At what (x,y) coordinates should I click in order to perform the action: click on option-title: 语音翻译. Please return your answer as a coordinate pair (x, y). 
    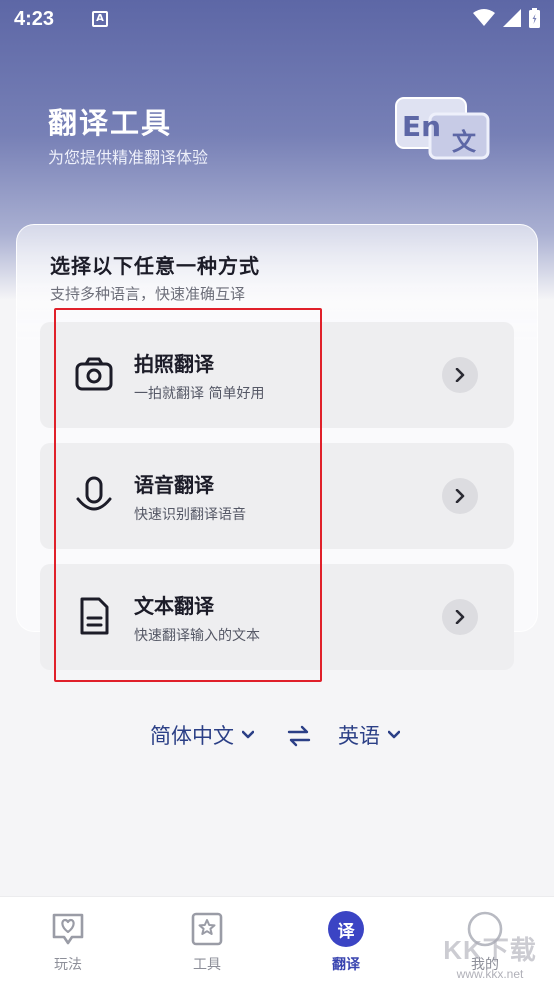
    Looking at the image, I should click on (174, 485).